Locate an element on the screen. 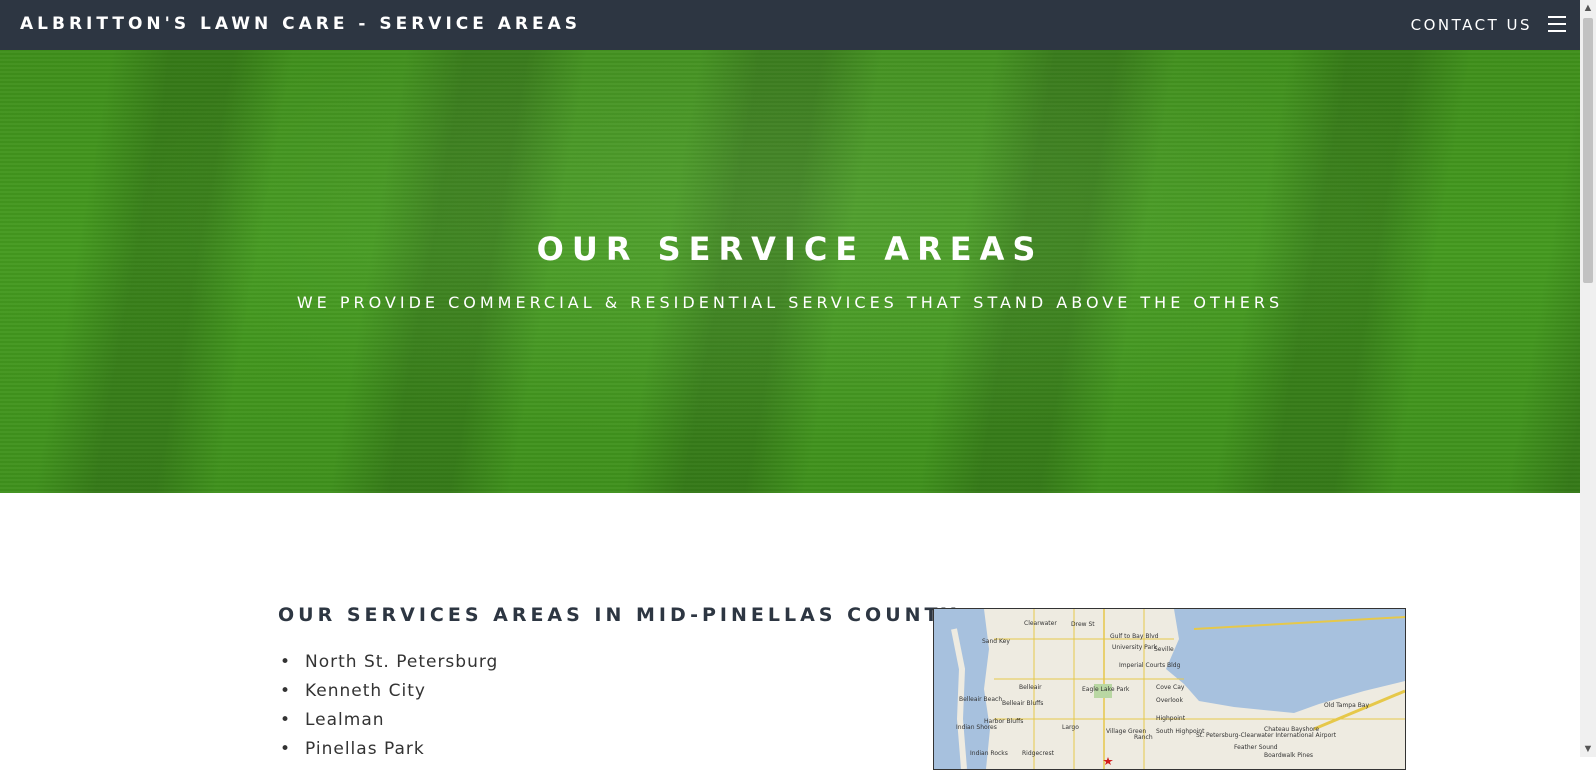  map-label: Ridgecrest is located at coordinates (1038, 753).